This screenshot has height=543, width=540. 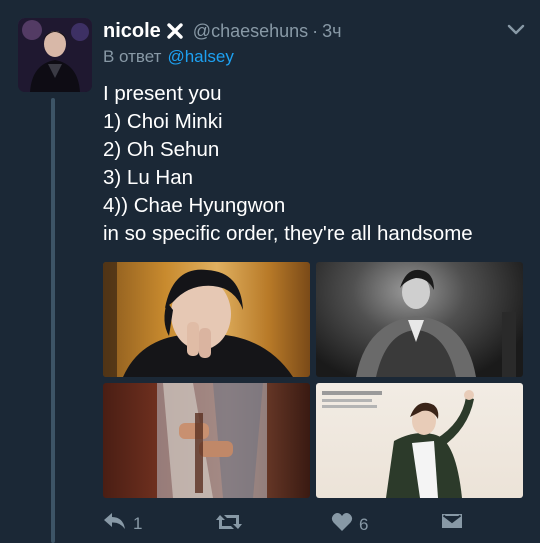 What do you see at coordinates (250, 31) in the screenshot?
I see `user-handle: @chaesehuns` at bounding box center [250, 31].